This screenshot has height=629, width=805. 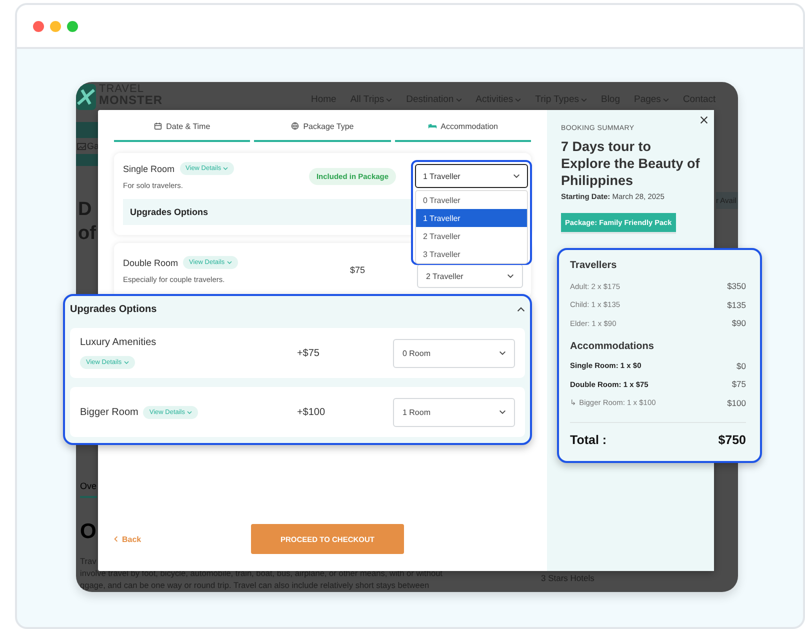 I want to click on step-tab: Date & Time, so click(x=182, y=126).